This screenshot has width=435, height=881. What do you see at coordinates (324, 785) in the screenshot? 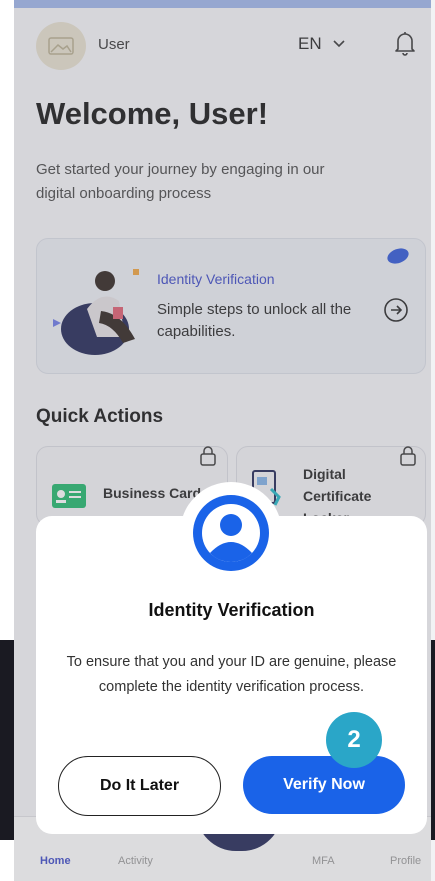
I see `verify-now-button: Verify Now` at bounding box center [324, 785].